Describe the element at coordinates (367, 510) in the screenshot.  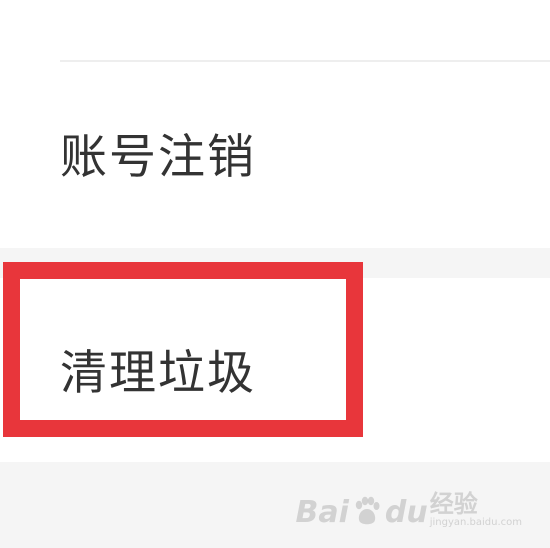
I see `paw-icon` at that location.